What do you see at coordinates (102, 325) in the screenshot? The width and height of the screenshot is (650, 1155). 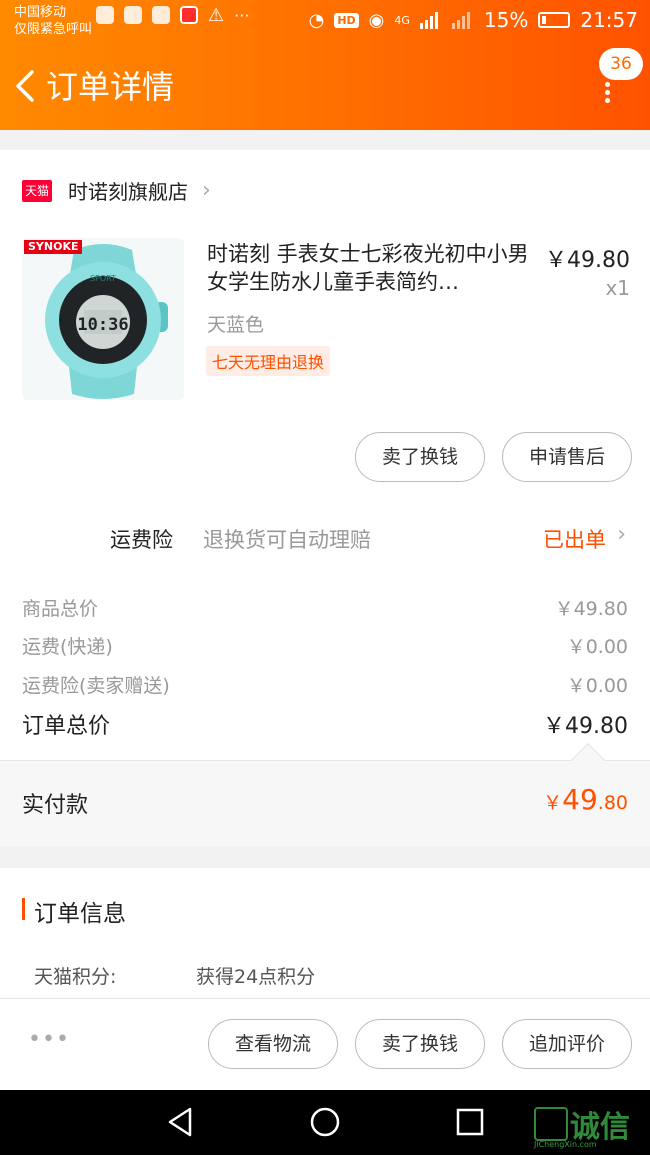 I see `watch-time-text: 10:36` at bounding box center [102, 325].